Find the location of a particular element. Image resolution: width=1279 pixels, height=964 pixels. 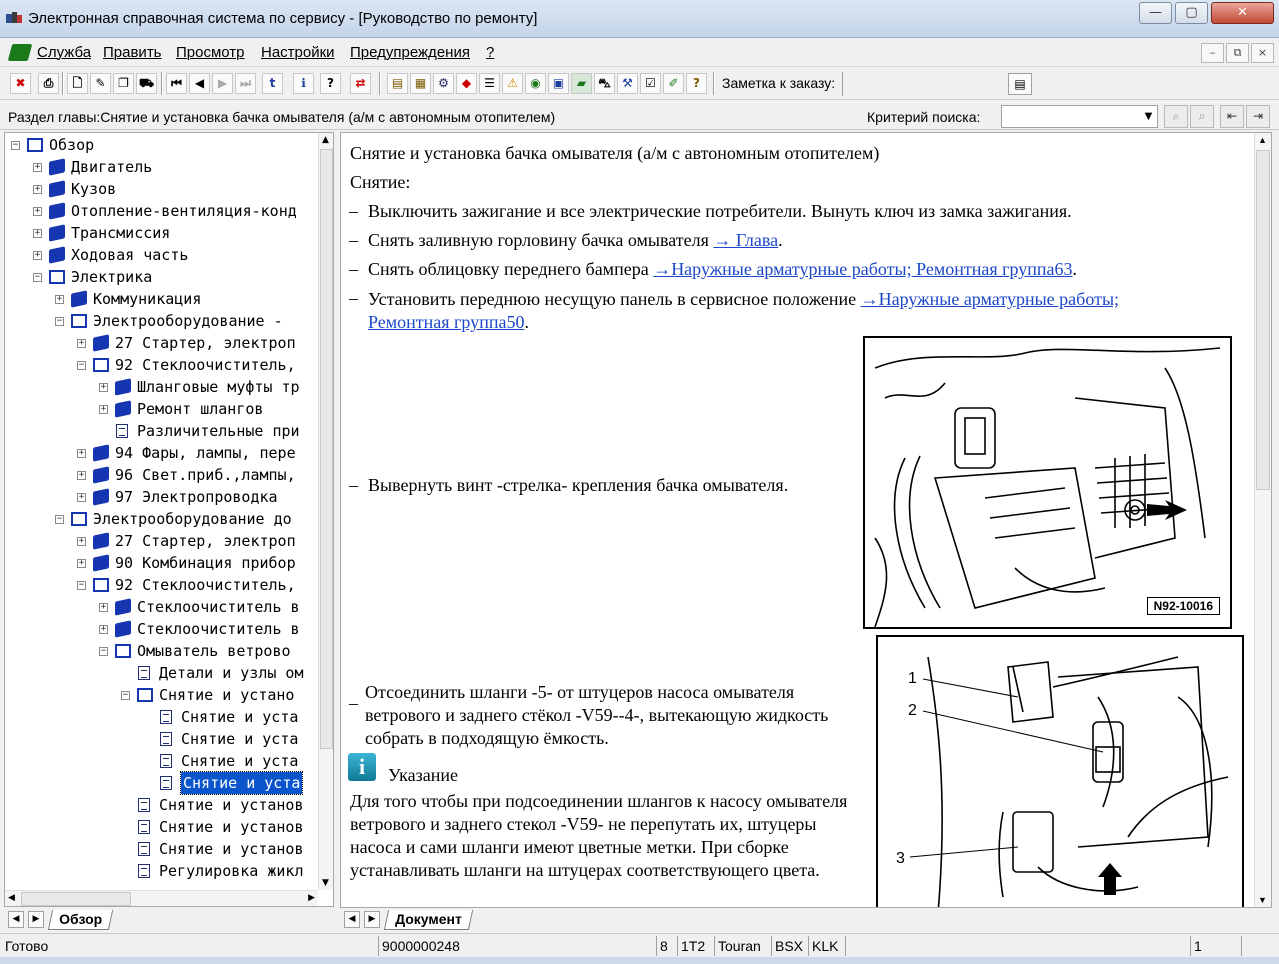

warning-icon: ⚠ is located at coordinates (512, 83).